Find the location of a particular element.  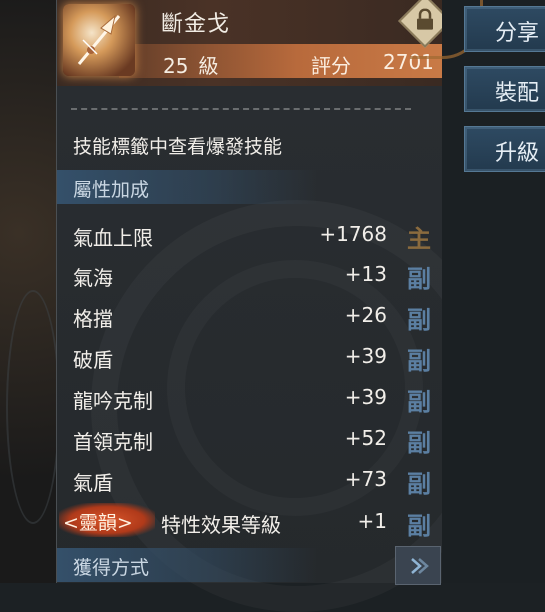

attribute-value: +1768 is located at coordinates (353, 234).